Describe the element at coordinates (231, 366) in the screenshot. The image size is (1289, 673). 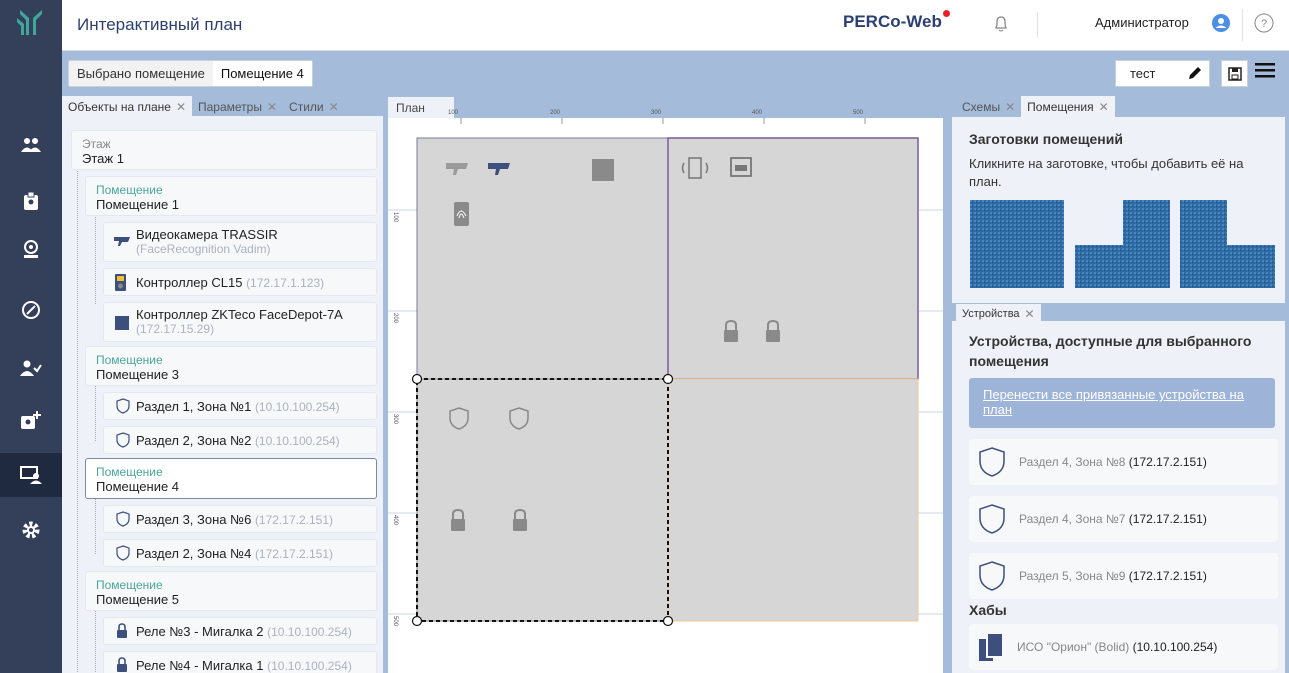
I see `tree-room-3: Помещение Помещение 3` at that location.